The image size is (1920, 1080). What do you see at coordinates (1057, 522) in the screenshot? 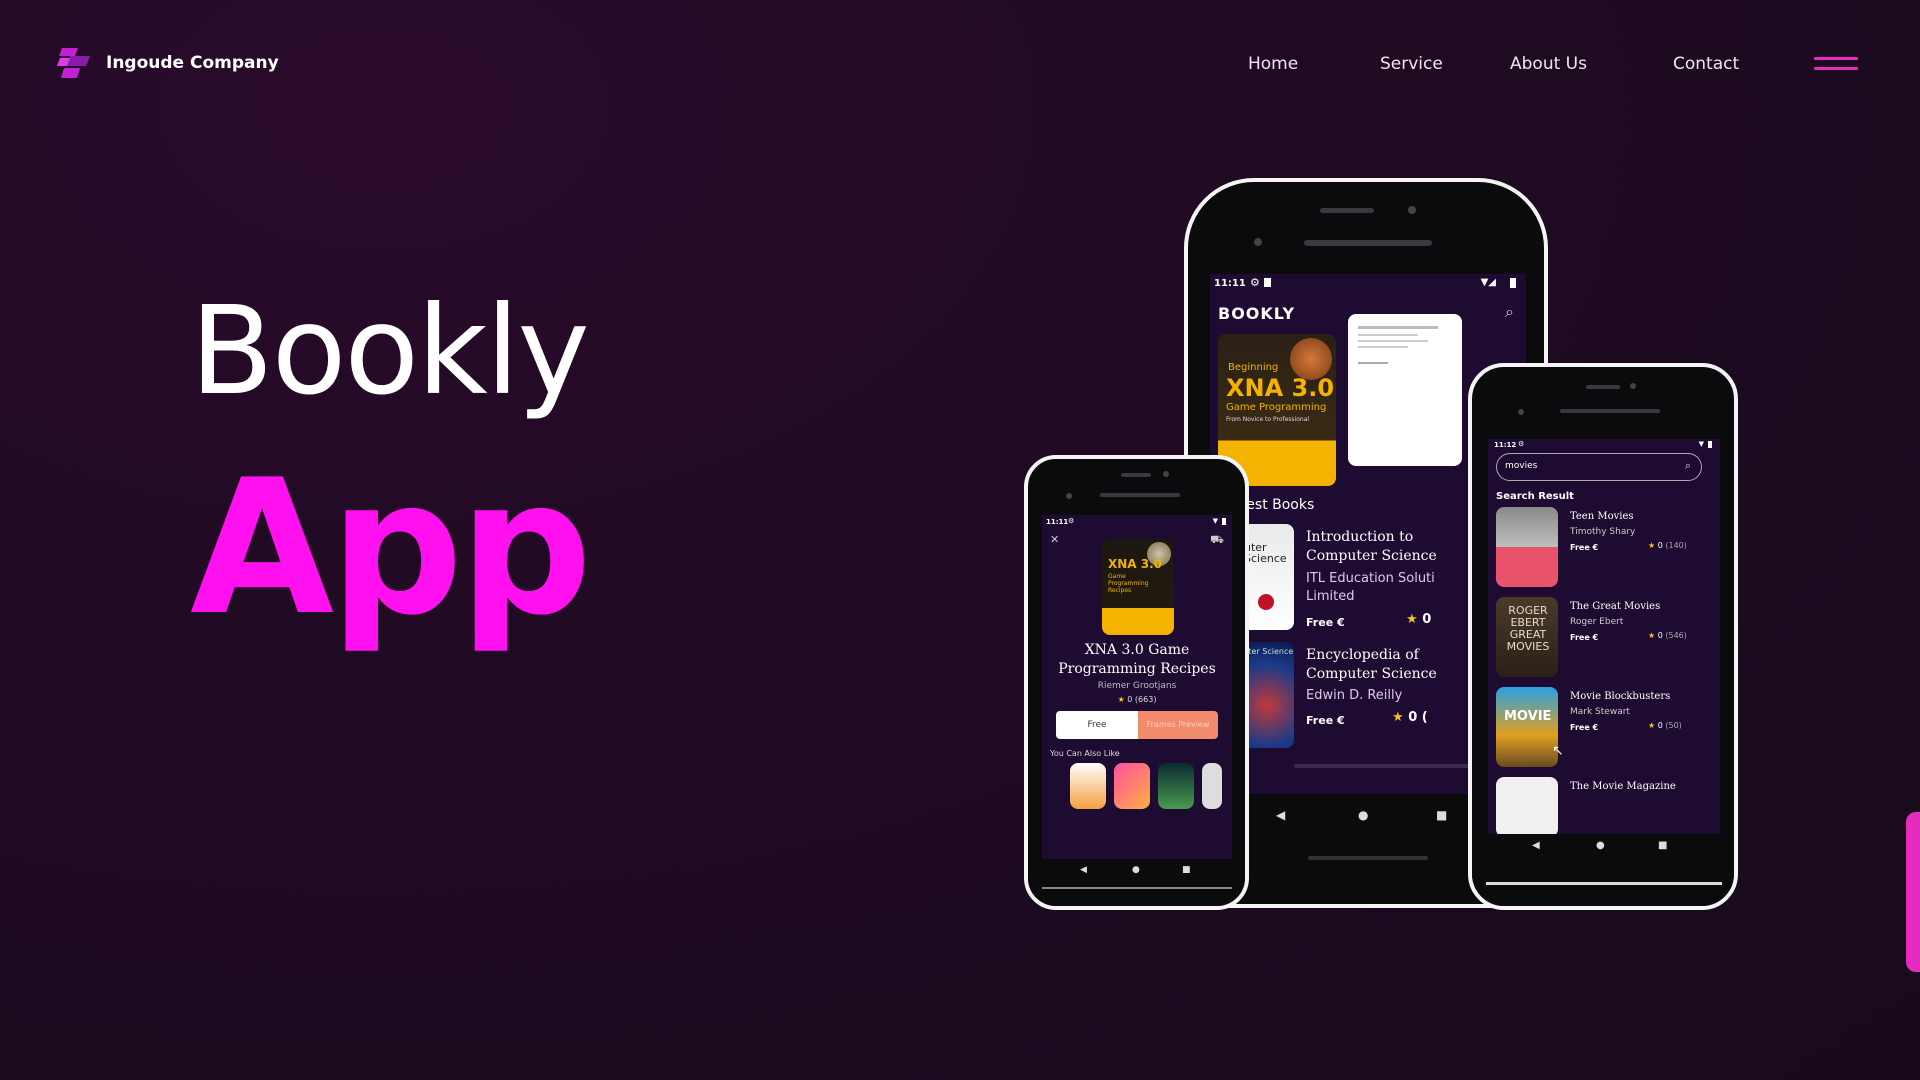
I see `status-time: 11:11` at bounding box center [1057, 522].